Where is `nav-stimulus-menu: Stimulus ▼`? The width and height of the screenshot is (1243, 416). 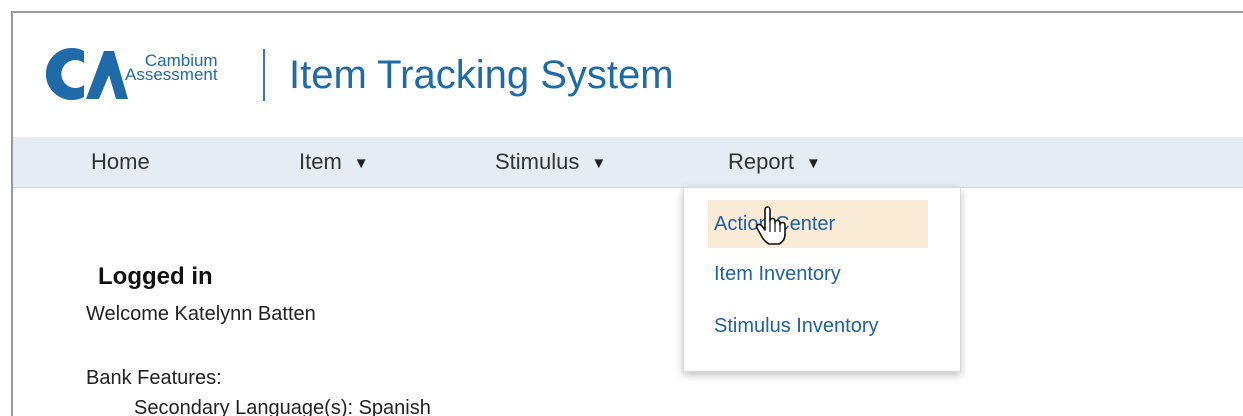
nav-stimulus-menu: Stimulus ▼ is located at coordinates (550, 162).